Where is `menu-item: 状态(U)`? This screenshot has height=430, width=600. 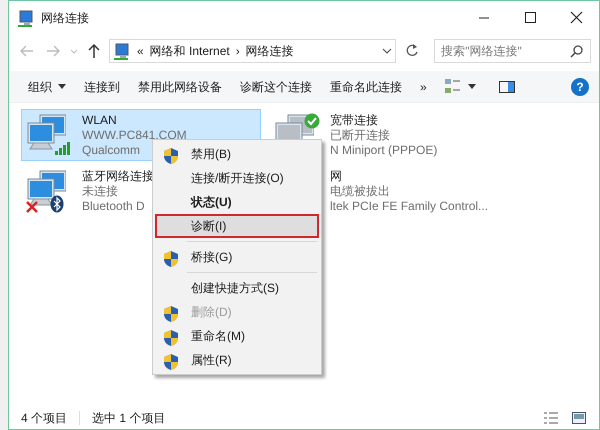 menu-item: 状态(U) is located at coordinates (237, 202).